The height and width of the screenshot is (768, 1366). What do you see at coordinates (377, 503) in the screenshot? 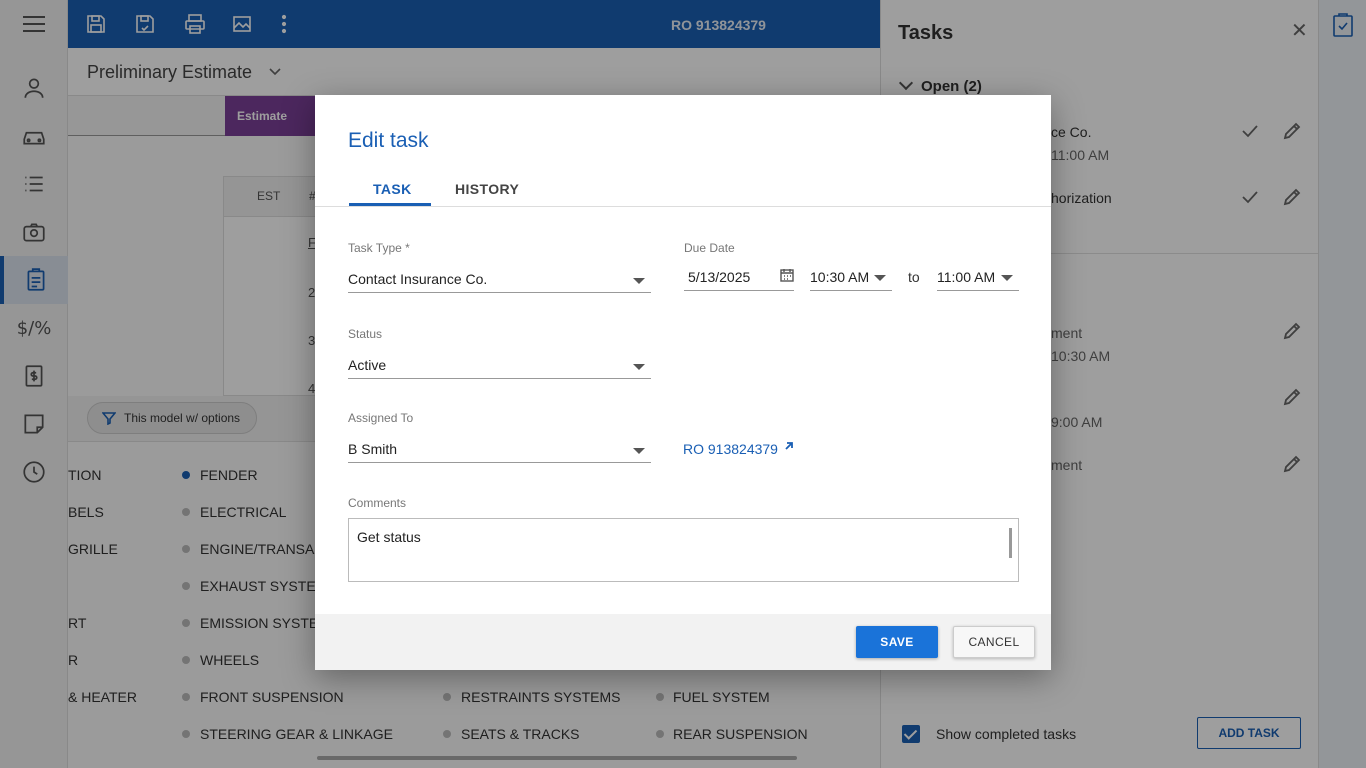
I see `comments-label: Comments` at bounding box center [377, 503].